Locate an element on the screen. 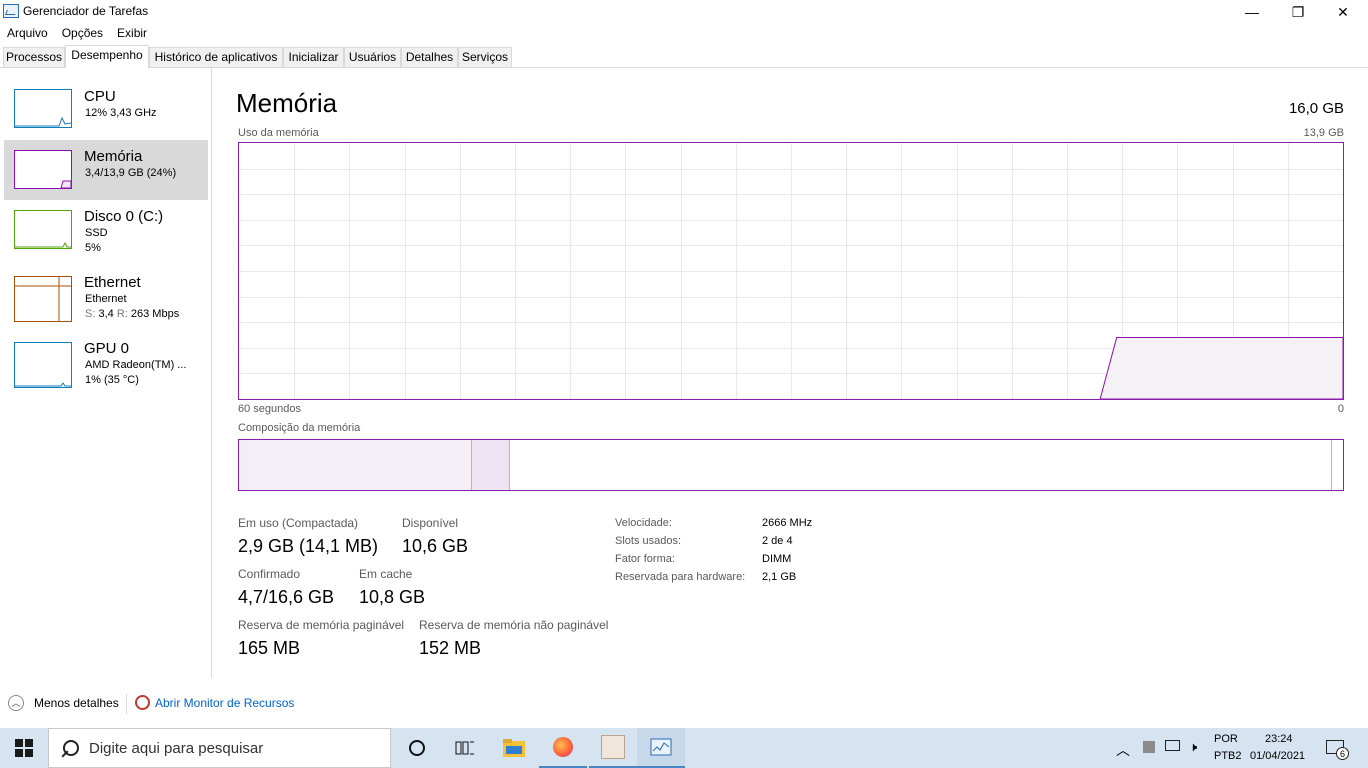  detail-reserved-label: Reservada para hardware: is located at coordinates (680, 577).